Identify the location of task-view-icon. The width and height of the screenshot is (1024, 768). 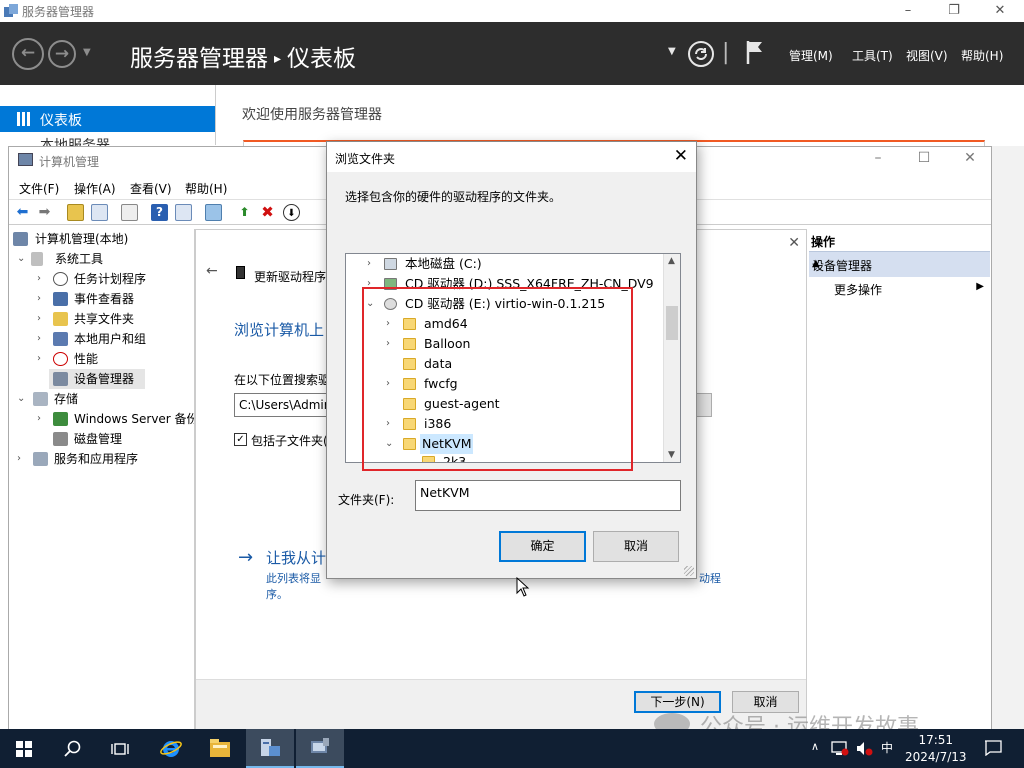
(120, 749).